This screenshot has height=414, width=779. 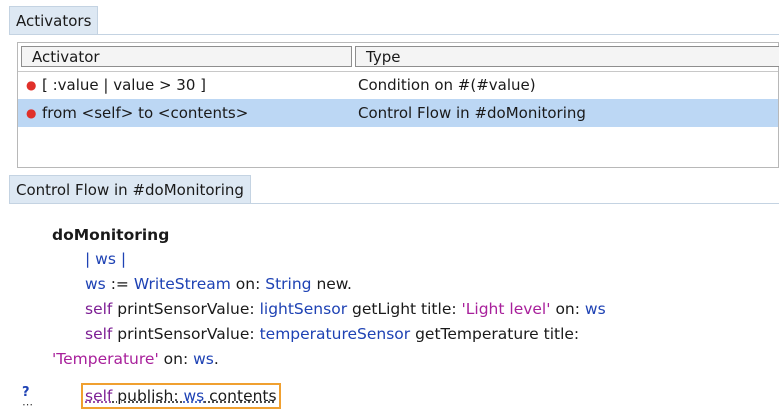 What do you see at coordinates (567, 56) in the screenshot?
I see `column-header-type: Type` at bounding box center [567, 56].